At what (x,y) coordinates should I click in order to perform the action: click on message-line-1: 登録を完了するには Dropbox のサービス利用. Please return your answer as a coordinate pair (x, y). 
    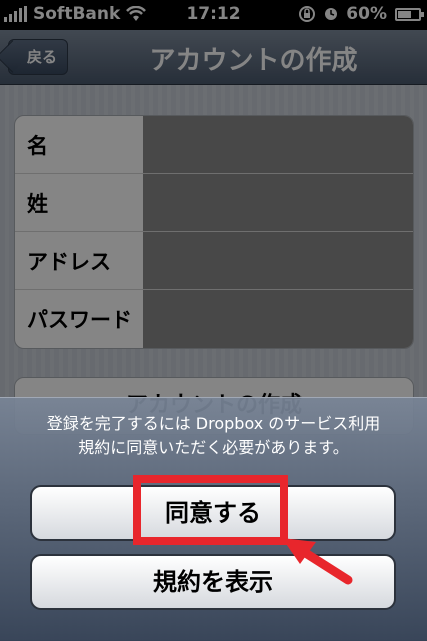
    Looking at the image, I should click on (213, 423).